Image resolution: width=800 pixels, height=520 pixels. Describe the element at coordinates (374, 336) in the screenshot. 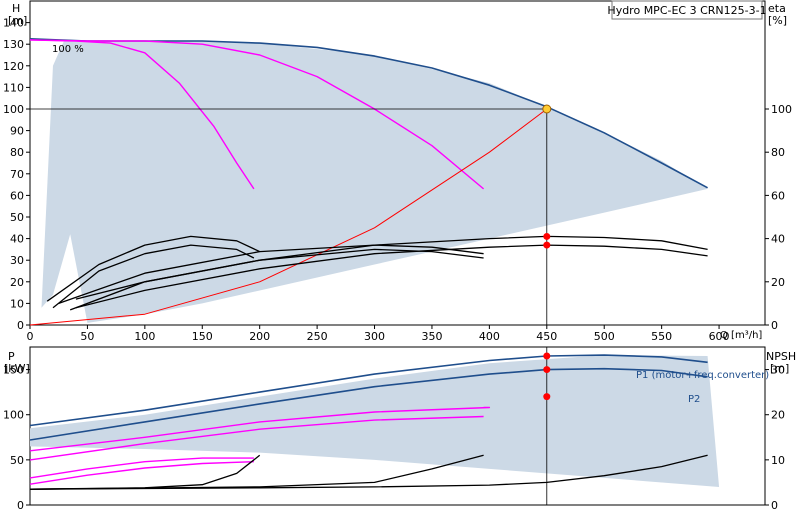

I see `head-x-tick-label: 300` at that location.